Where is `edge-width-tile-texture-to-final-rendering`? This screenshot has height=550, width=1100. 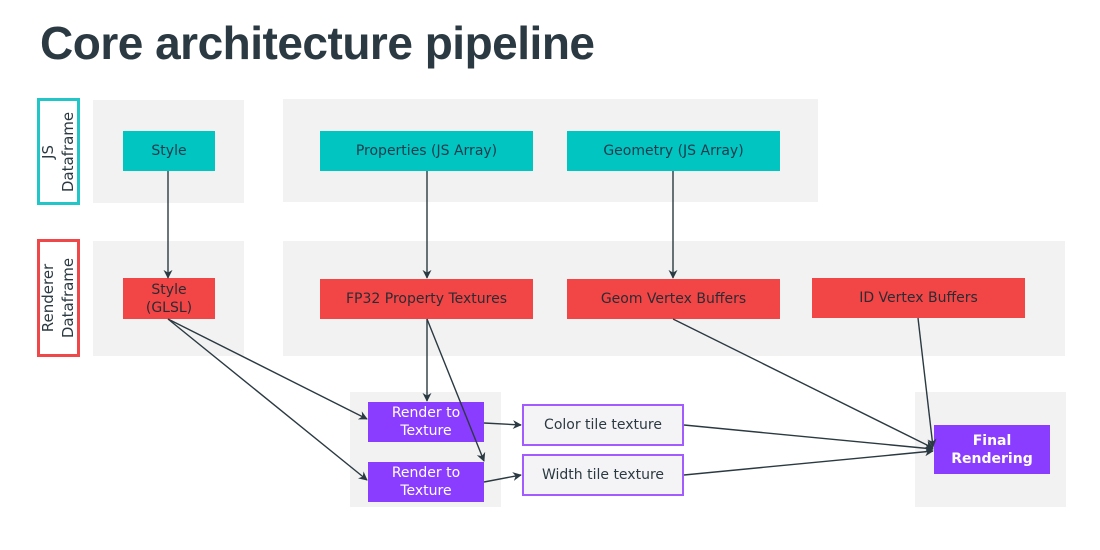
edge-width-tile-texture-to-final-rendering is located at coordinates (808, 461).